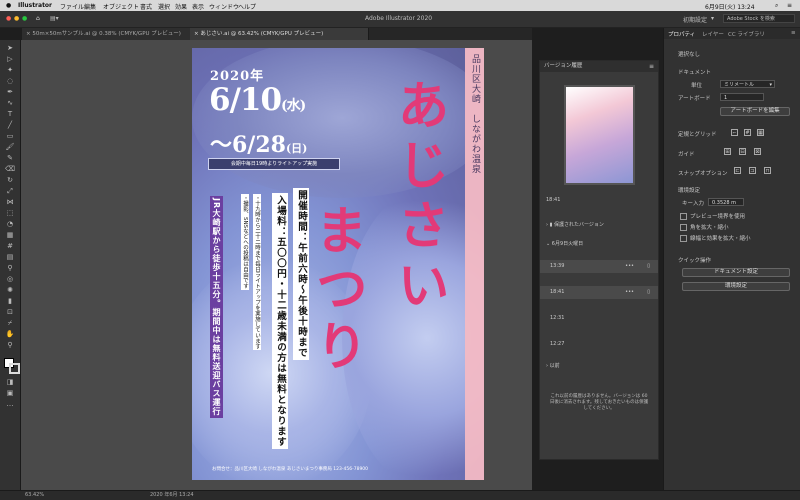  What do you see at coordinates (247, 6) in the screenshot?
I see `menu-help: ヘルプ` at bounding box center [247, 6].